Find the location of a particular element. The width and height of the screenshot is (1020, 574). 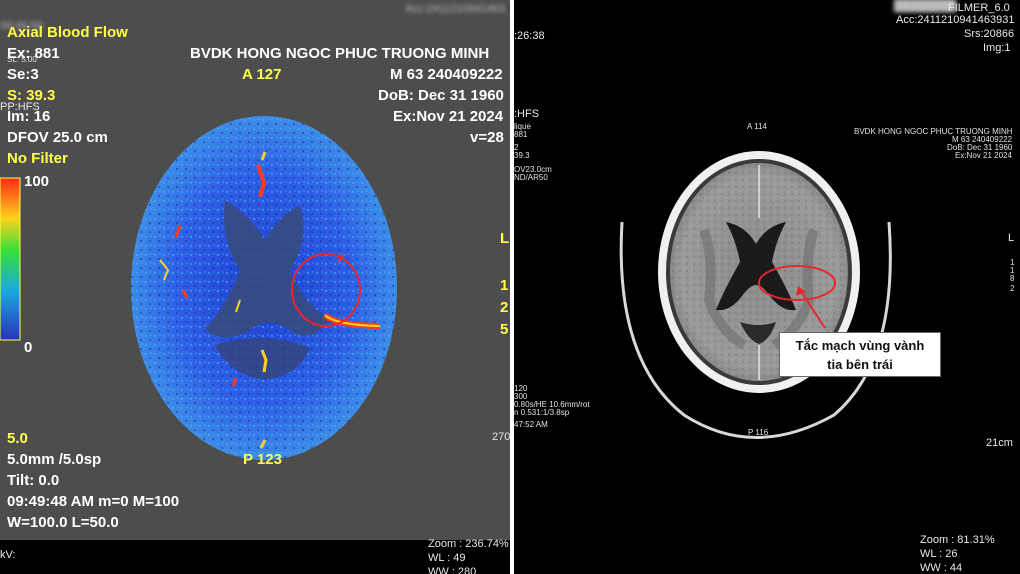

left-small-4: 39.3 is located at coordinates (522, 155).